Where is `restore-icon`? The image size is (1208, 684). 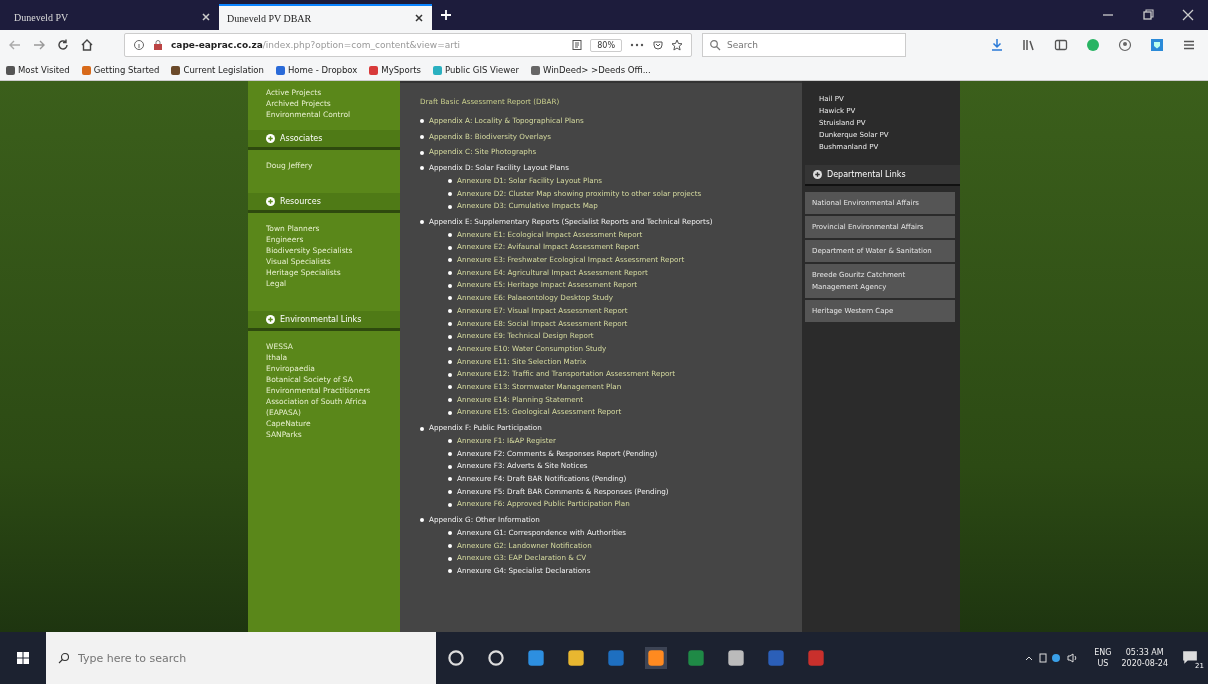
restore-icon is located at coordinates (1148, 15).